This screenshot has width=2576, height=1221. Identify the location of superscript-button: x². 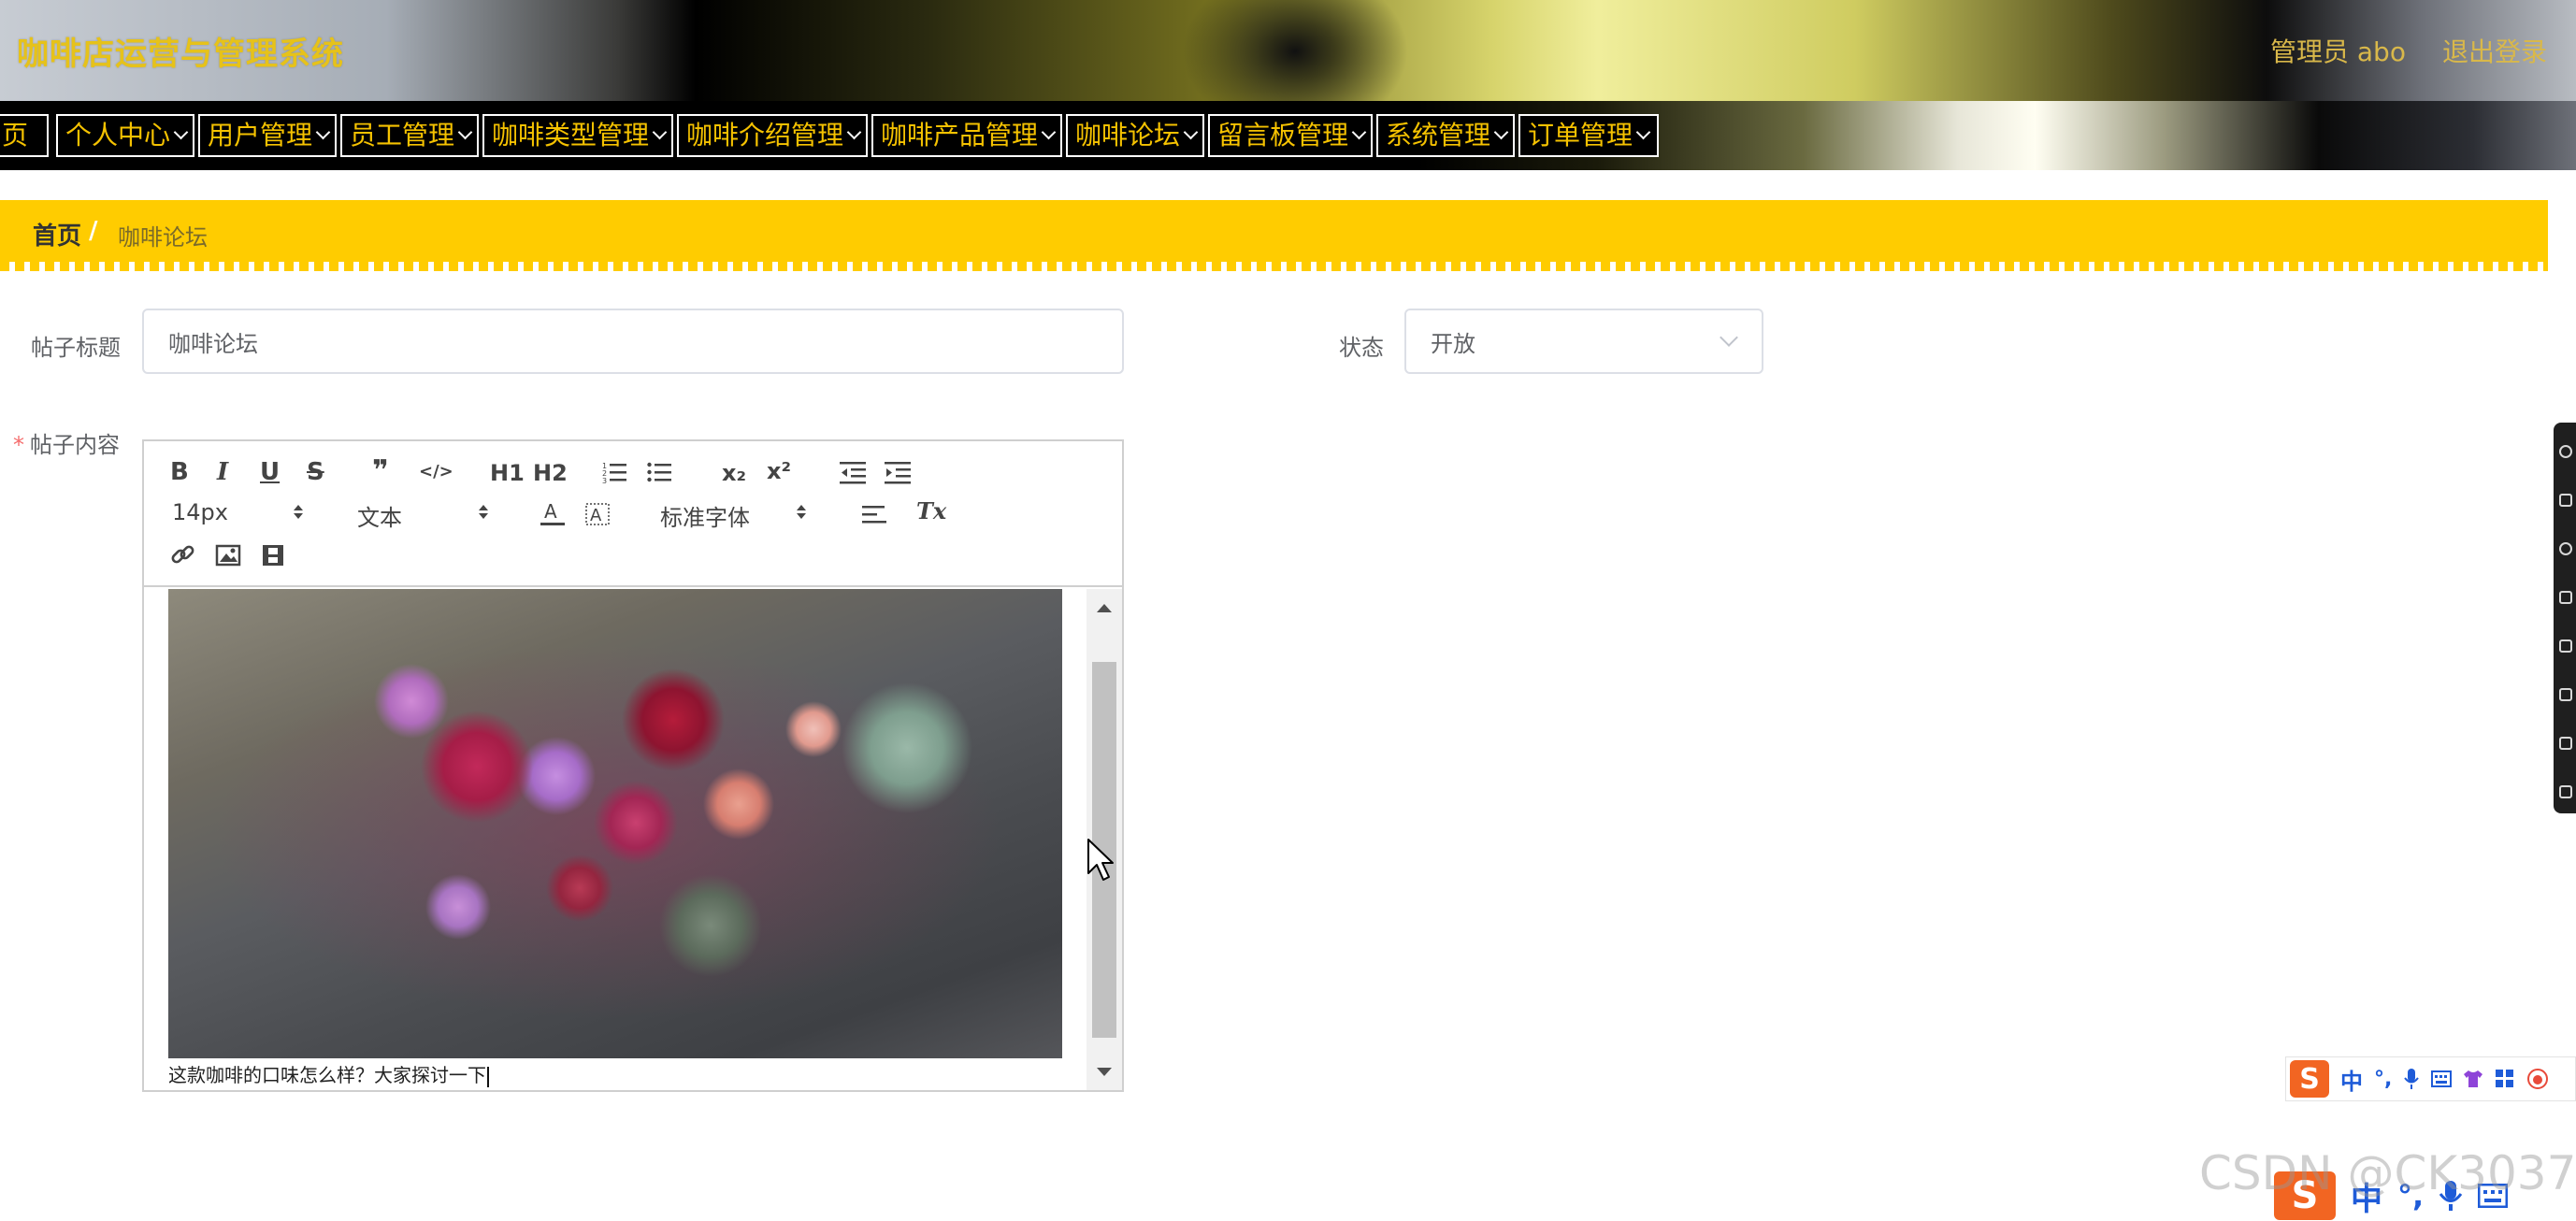
(779, 471).